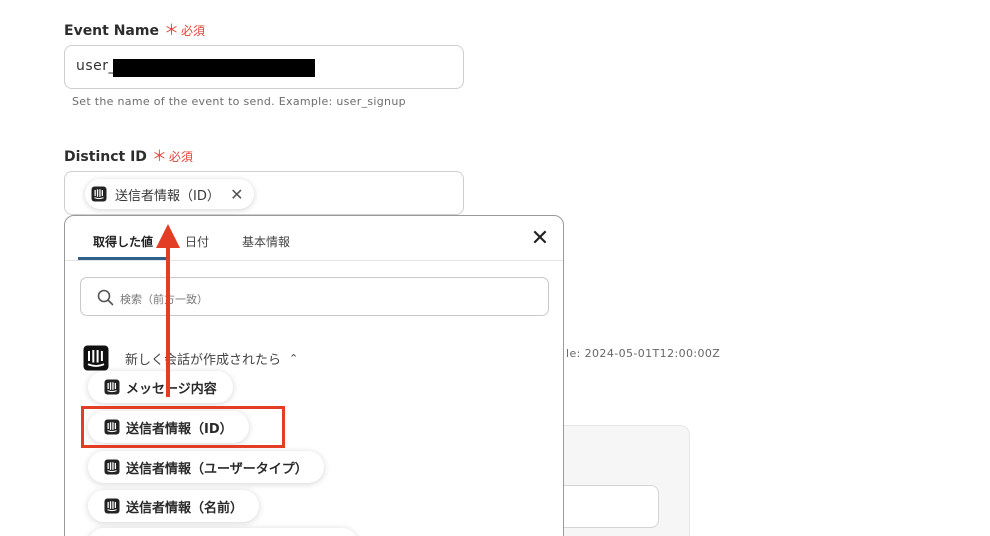  I want to click on background-input, so click(604, 506).